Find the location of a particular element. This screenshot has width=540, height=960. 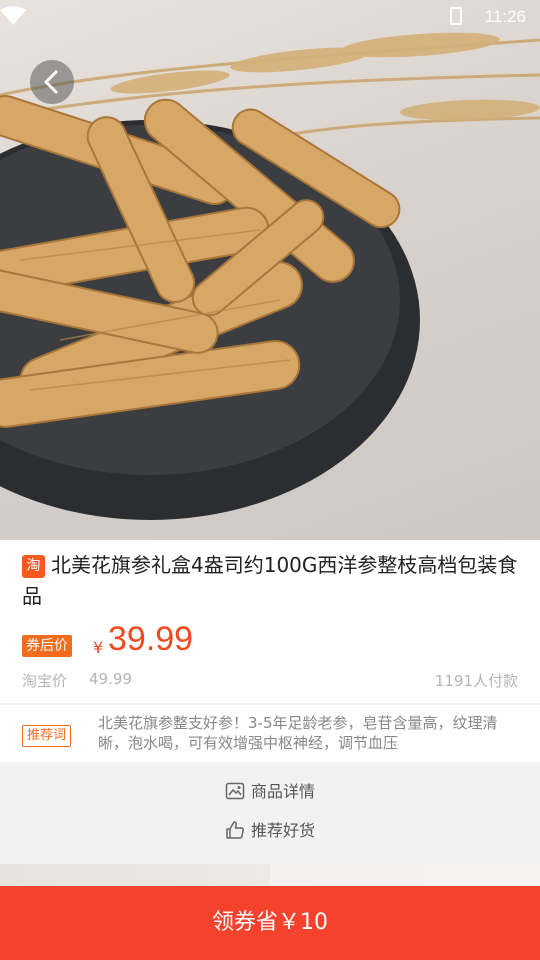

product-title: 淘北美花旗参礼盒4盎司约100G西洋参整枝高档包装食品 is located at coordinates (272, 581).